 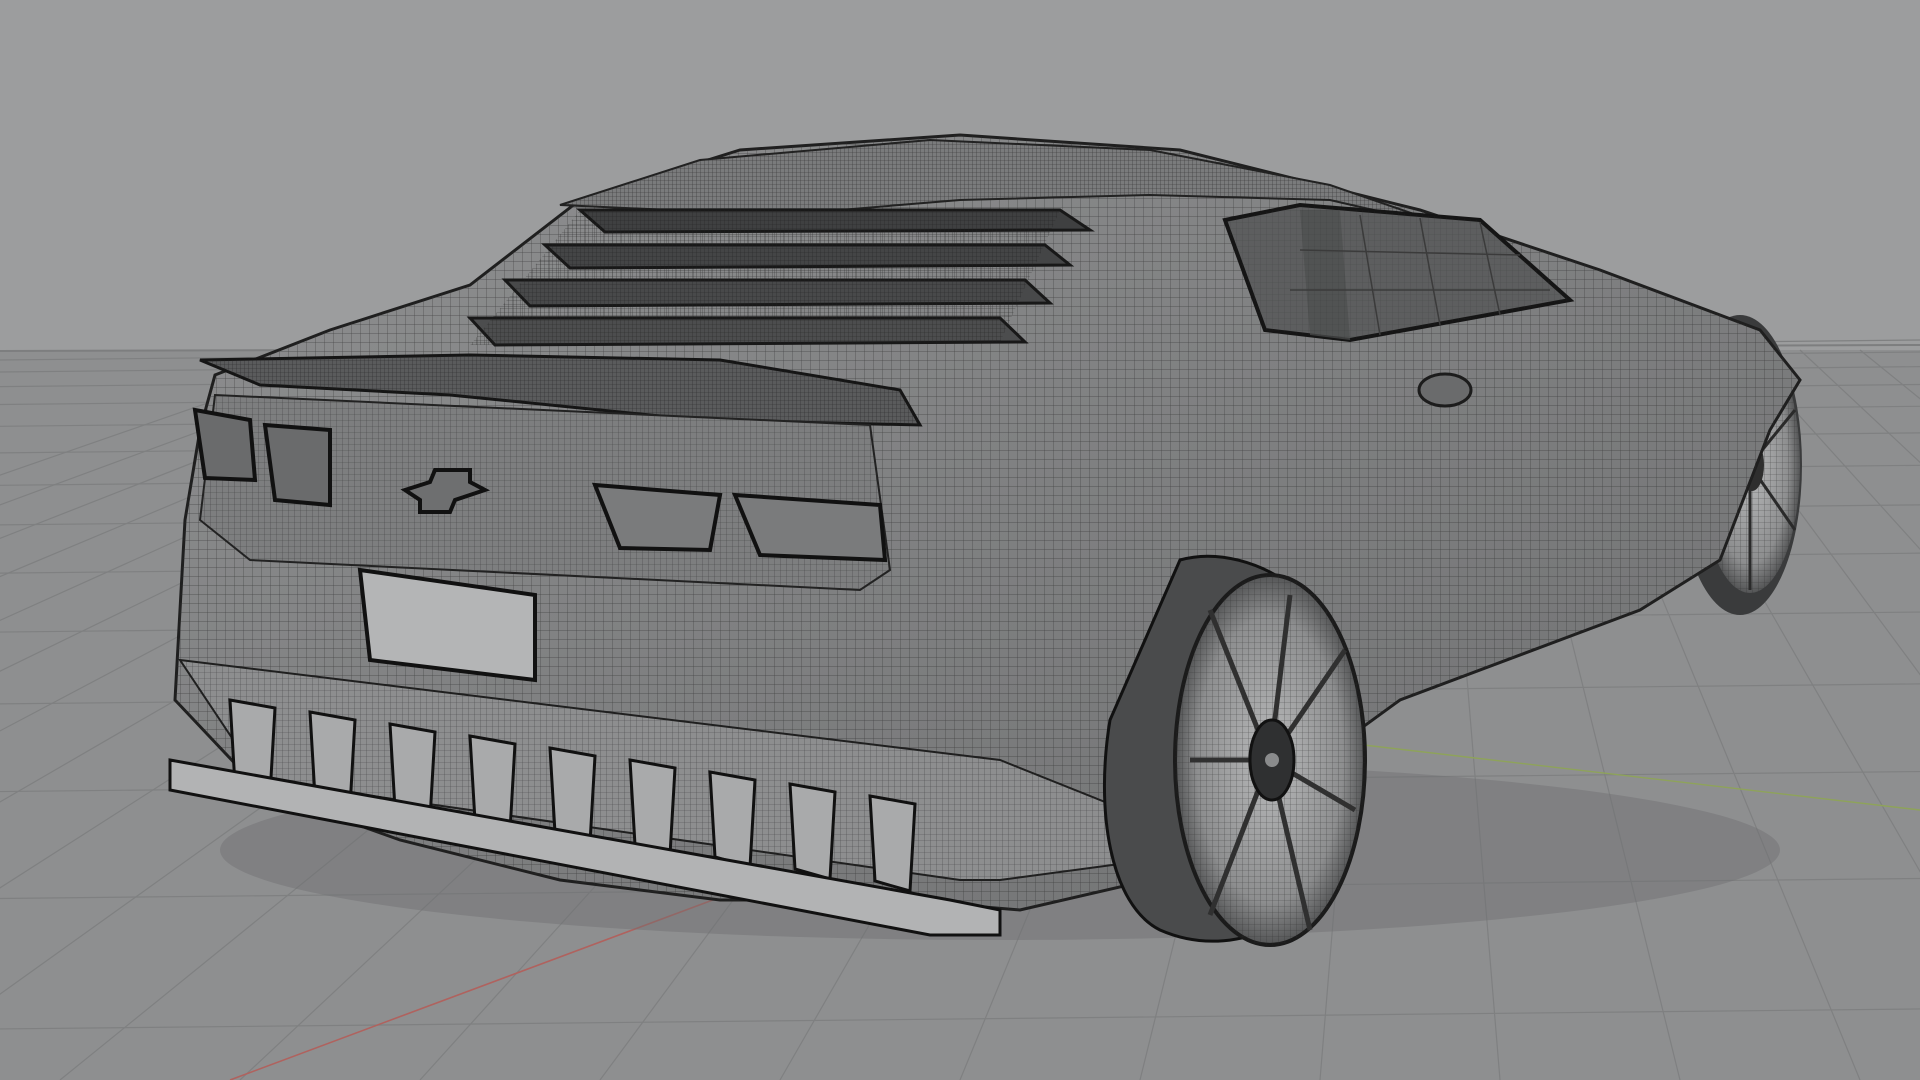 I want to click on door-handle, so click(x=1445, y=390).